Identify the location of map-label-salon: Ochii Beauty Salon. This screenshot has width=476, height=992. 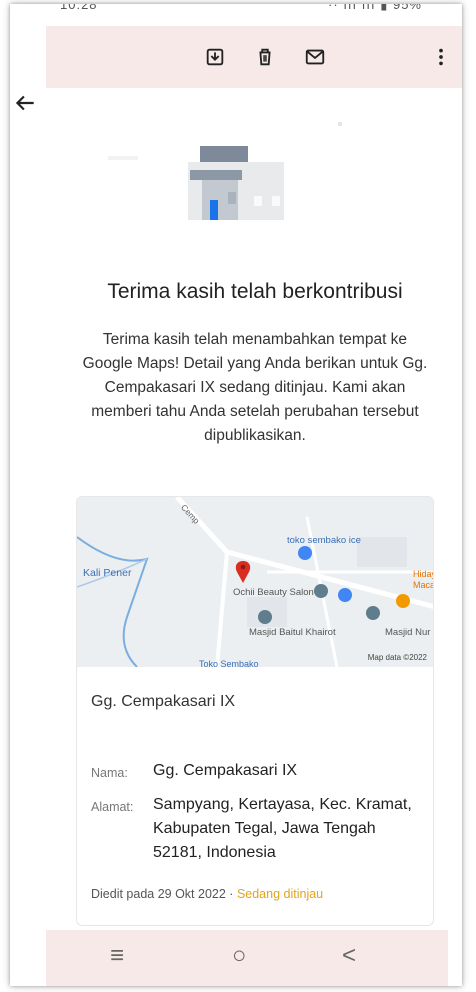
(273, 592).